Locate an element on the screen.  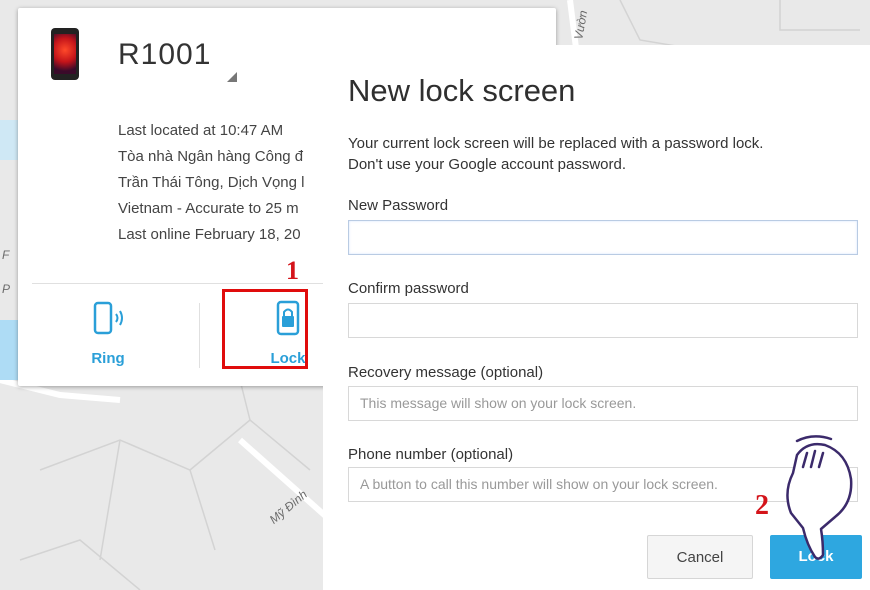
street-label: F is located at coordinates (6, 255).